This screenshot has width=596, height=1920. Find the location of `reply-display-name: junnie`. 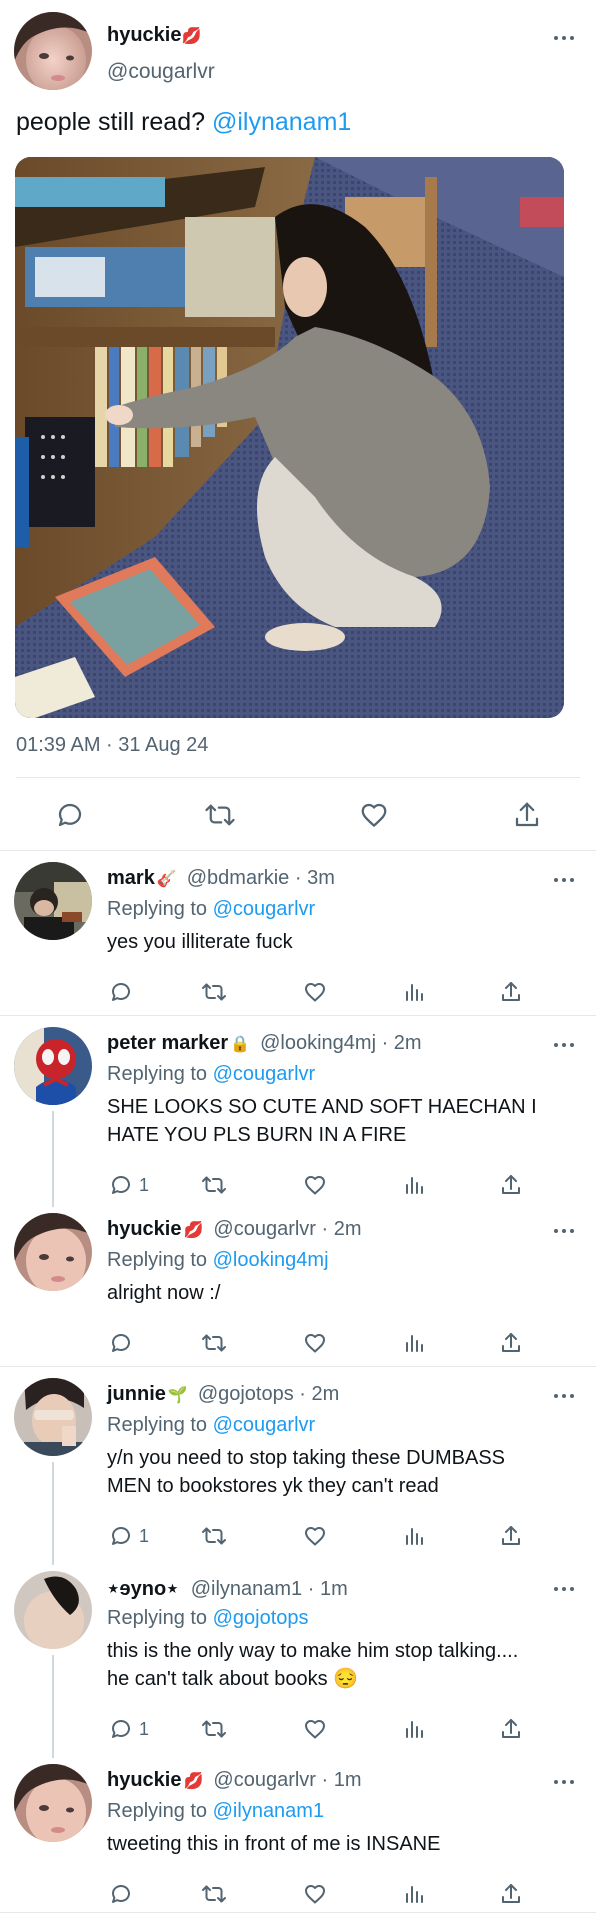

reply-display-name: junnie is located at coordinates (136, 1394).